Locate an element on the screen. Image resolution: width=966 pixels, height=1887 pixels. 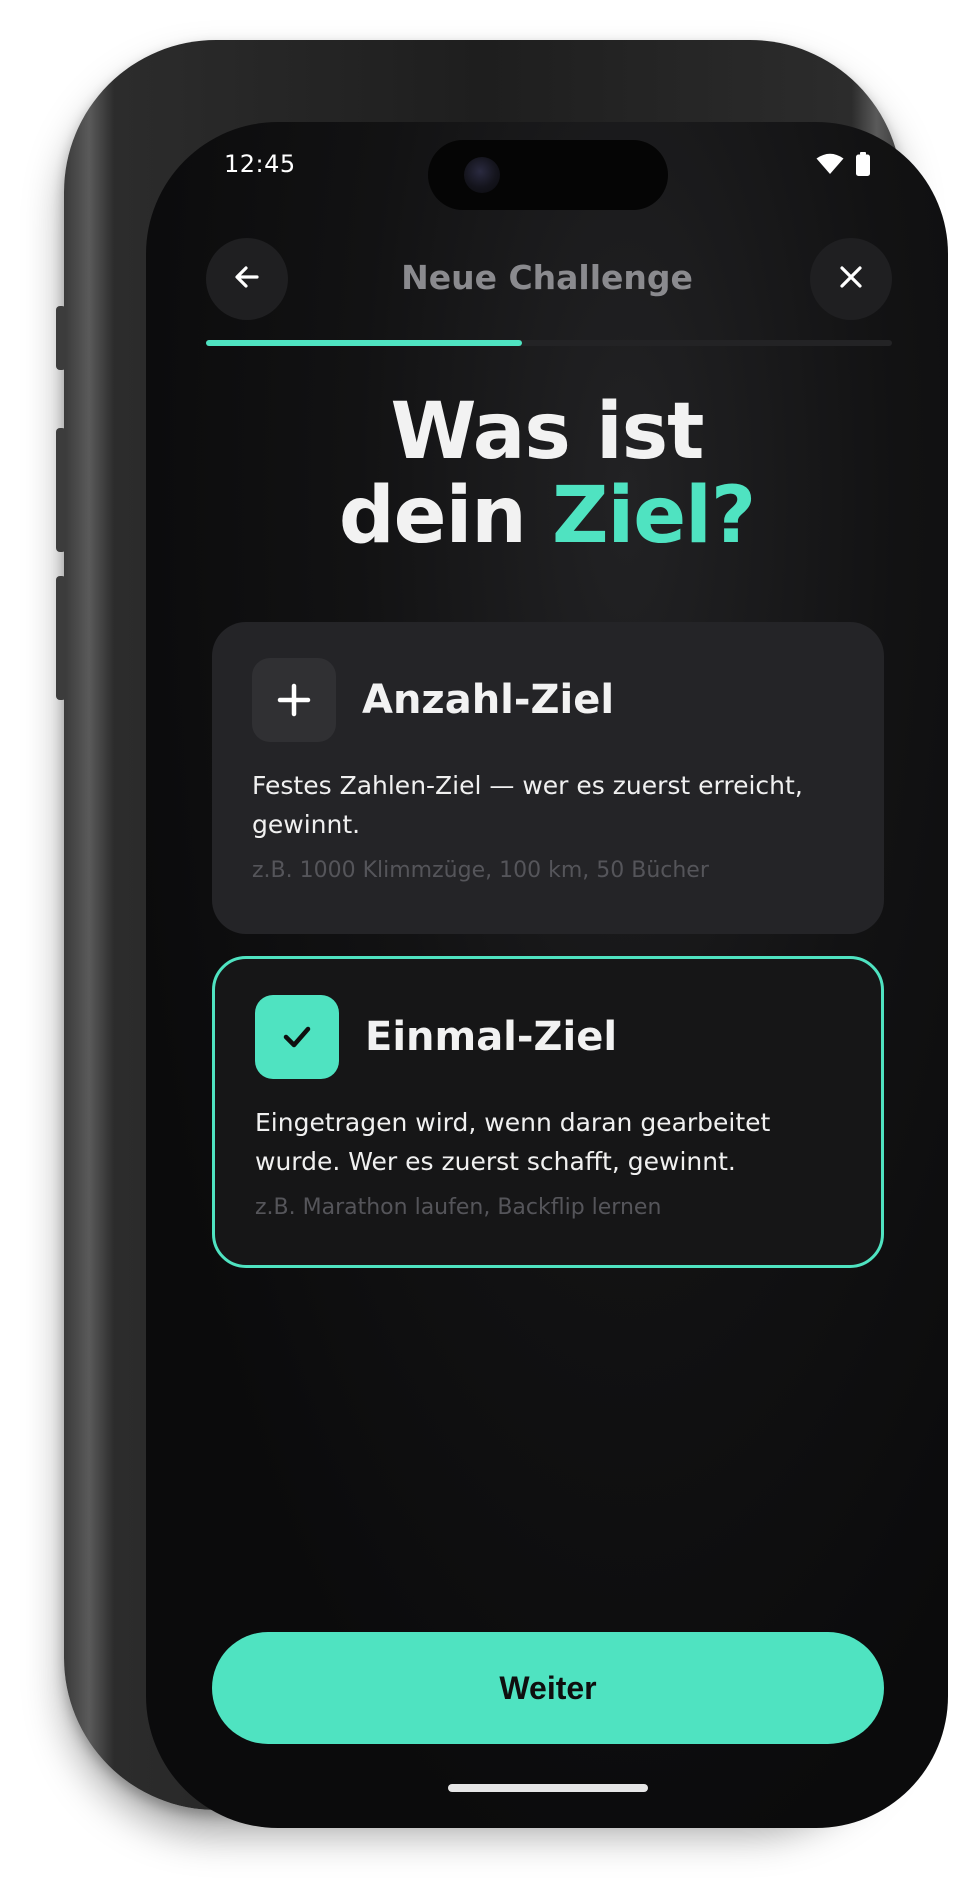
close-icon is located at coordinates (851, 279).